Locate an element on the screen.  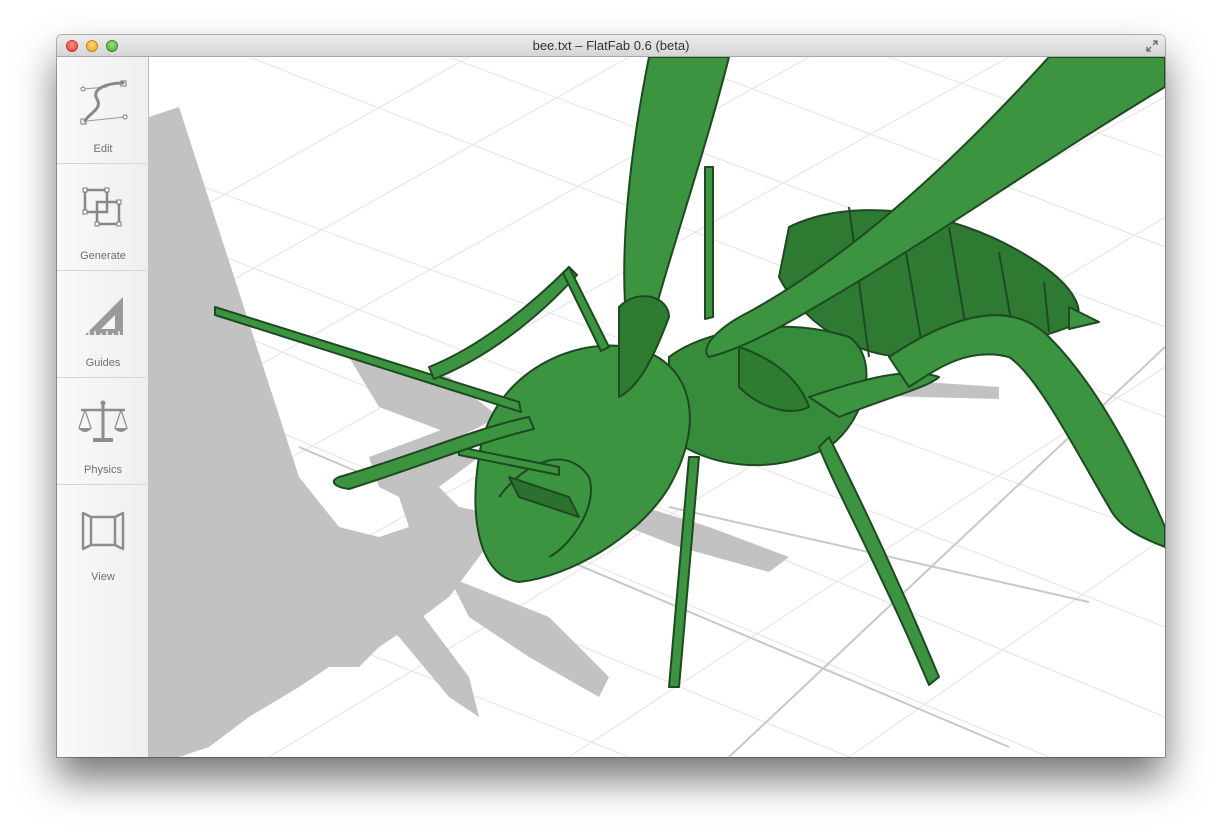
tool-generate: Generate is located at coordinates (103, 217).